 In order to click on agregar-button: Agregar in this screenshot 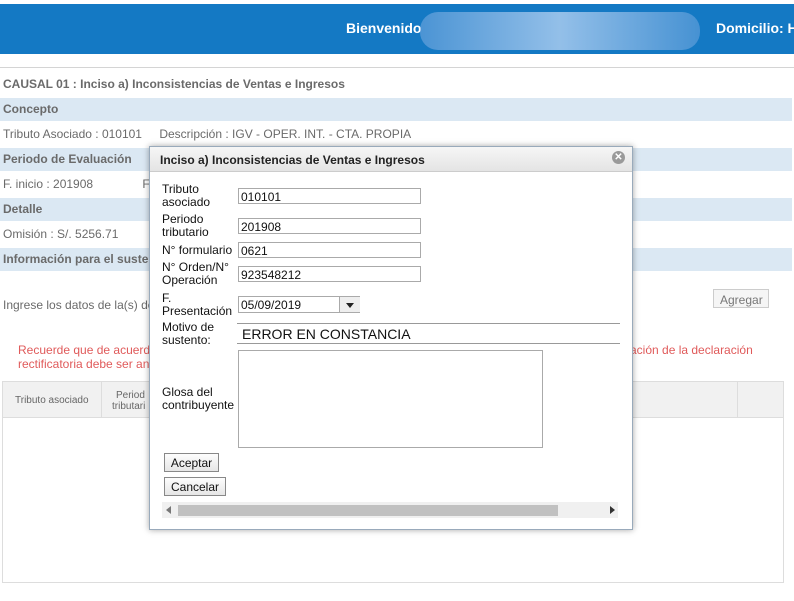, I will do `click(741, 298)`.